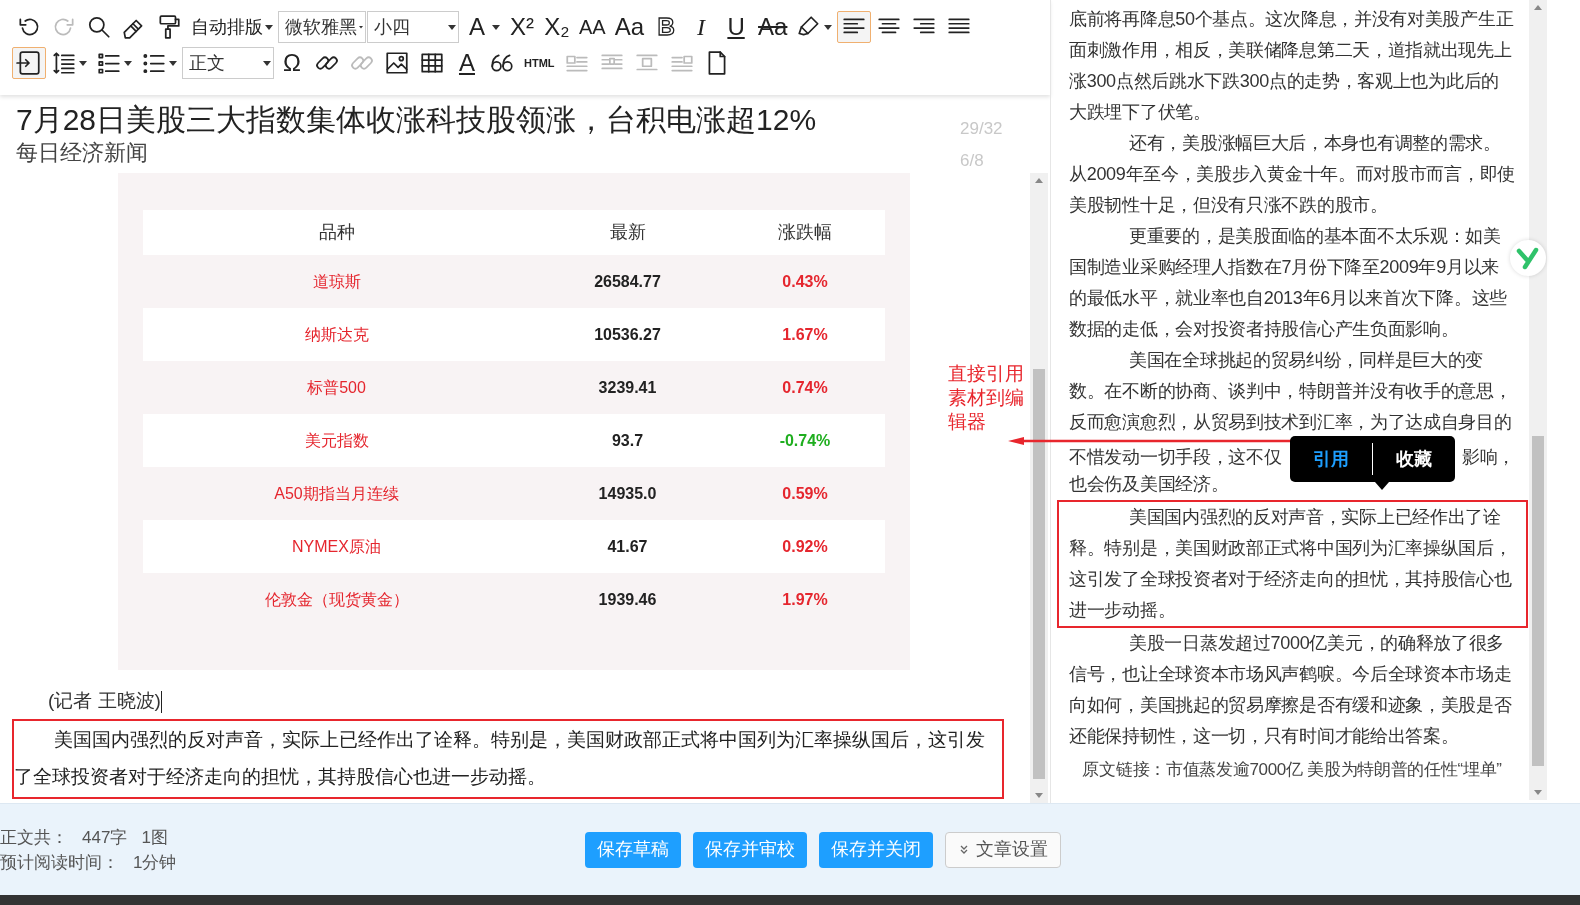 The image size is (1580, 905). Describe the element at coordinates (627, 334) in the screenshot. I see `table-cell: 10536.27` at that location.